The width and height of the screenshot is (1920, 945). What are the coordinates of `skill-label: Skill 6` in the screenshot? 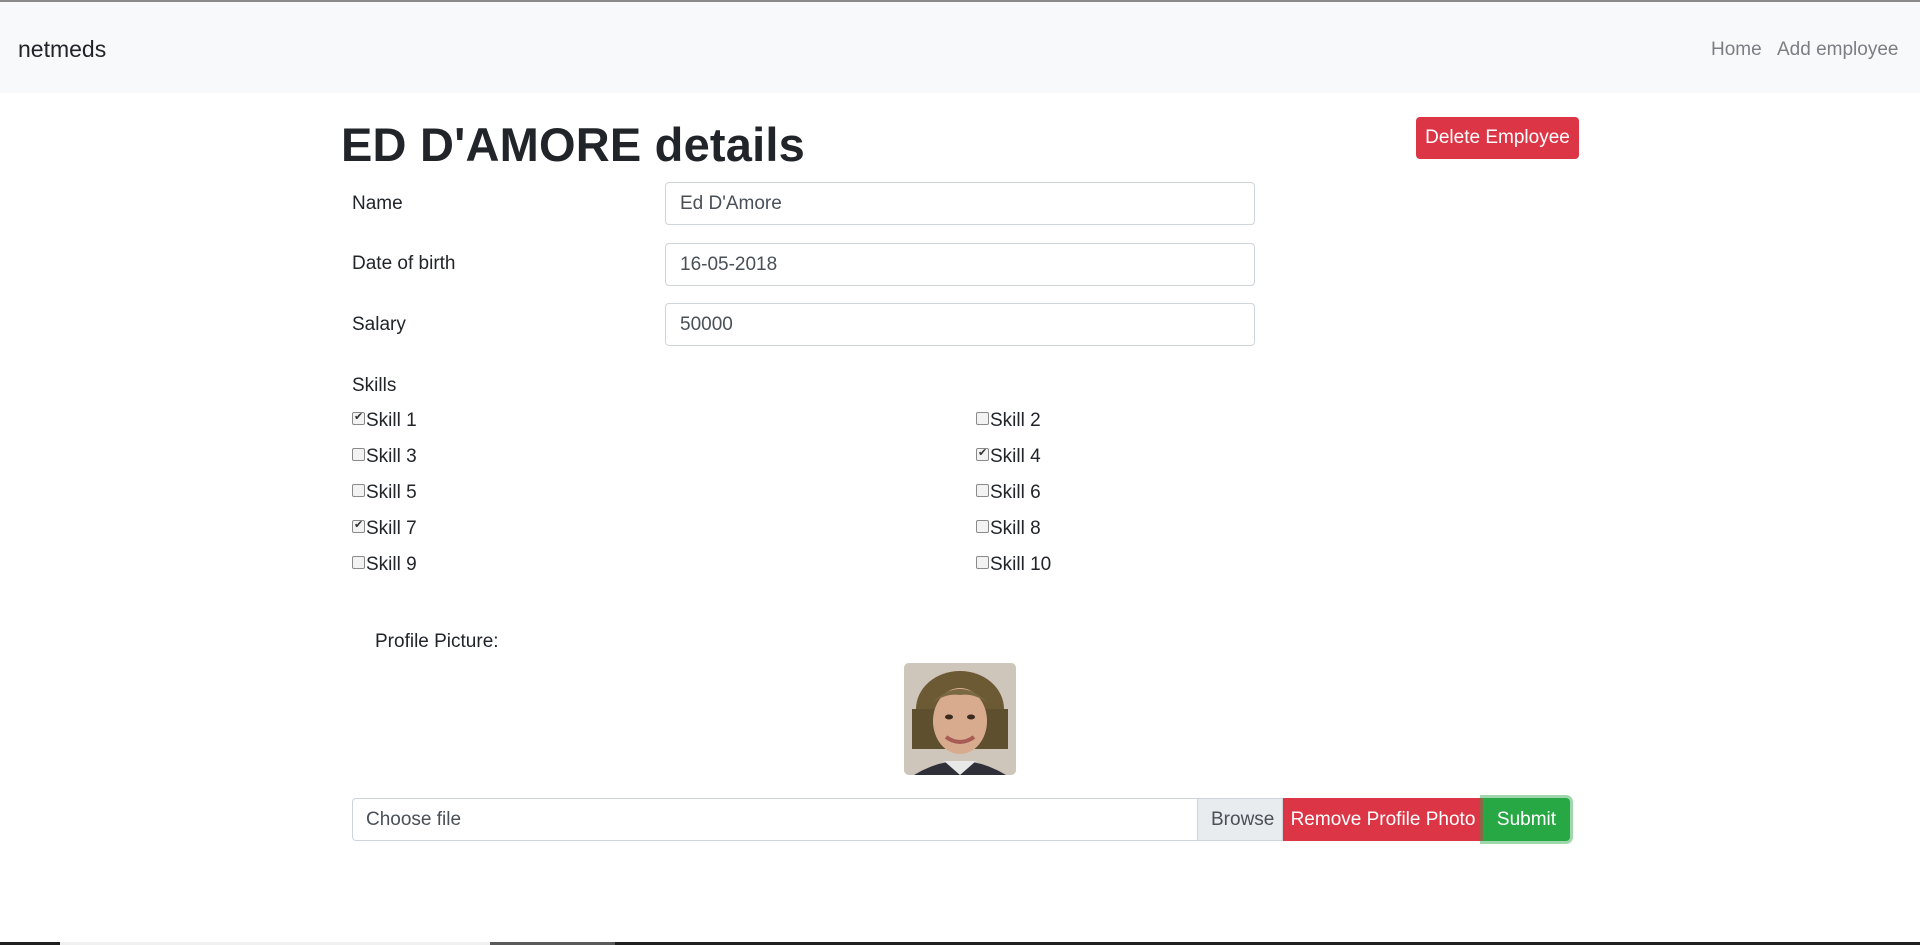 It's located at (1015, 492).